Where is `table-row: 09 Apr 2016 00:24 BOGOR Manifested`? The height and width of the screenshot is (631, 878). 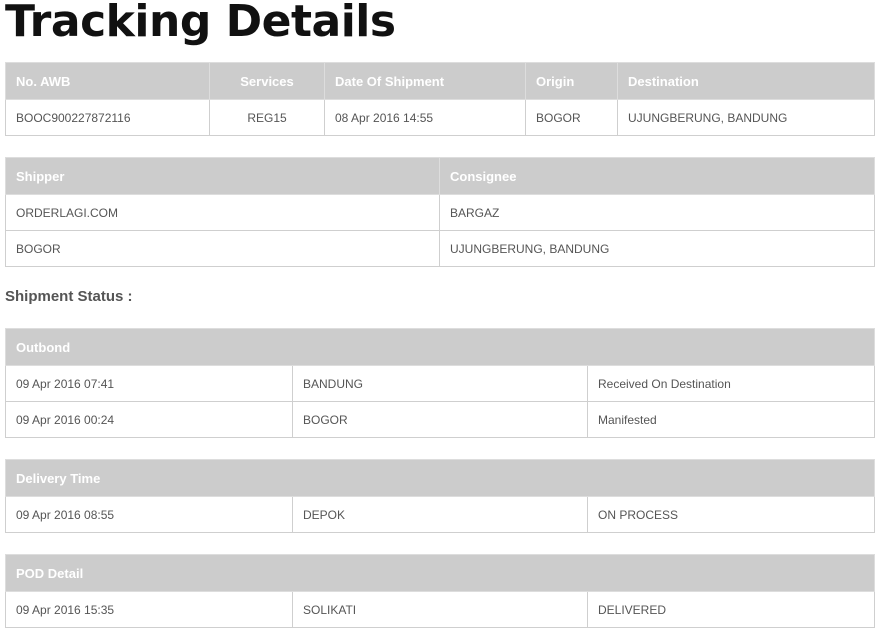
table-row: 09 Apr 2016 00:24 BOGOR Manifested is located at coordinates (440, 419).